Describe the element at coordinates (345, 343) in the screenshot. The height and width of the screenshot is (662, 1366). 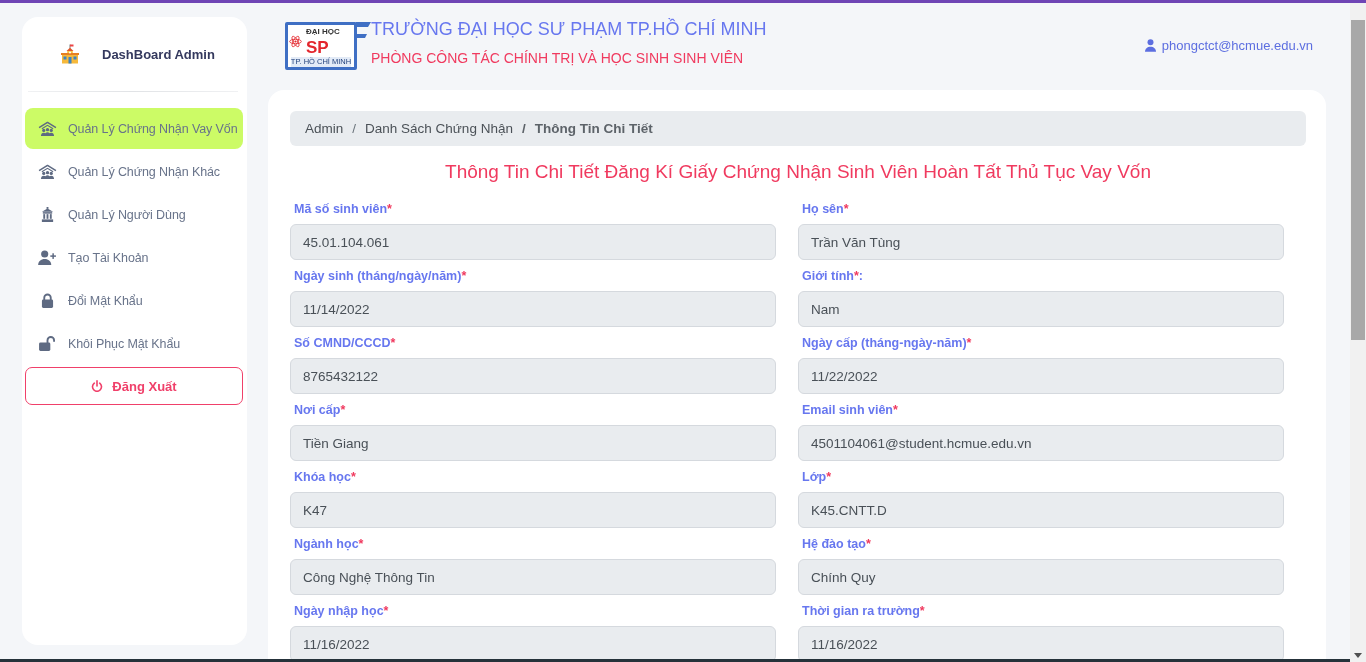
I see `field-label: Số CMND/CCCD*` at that location.